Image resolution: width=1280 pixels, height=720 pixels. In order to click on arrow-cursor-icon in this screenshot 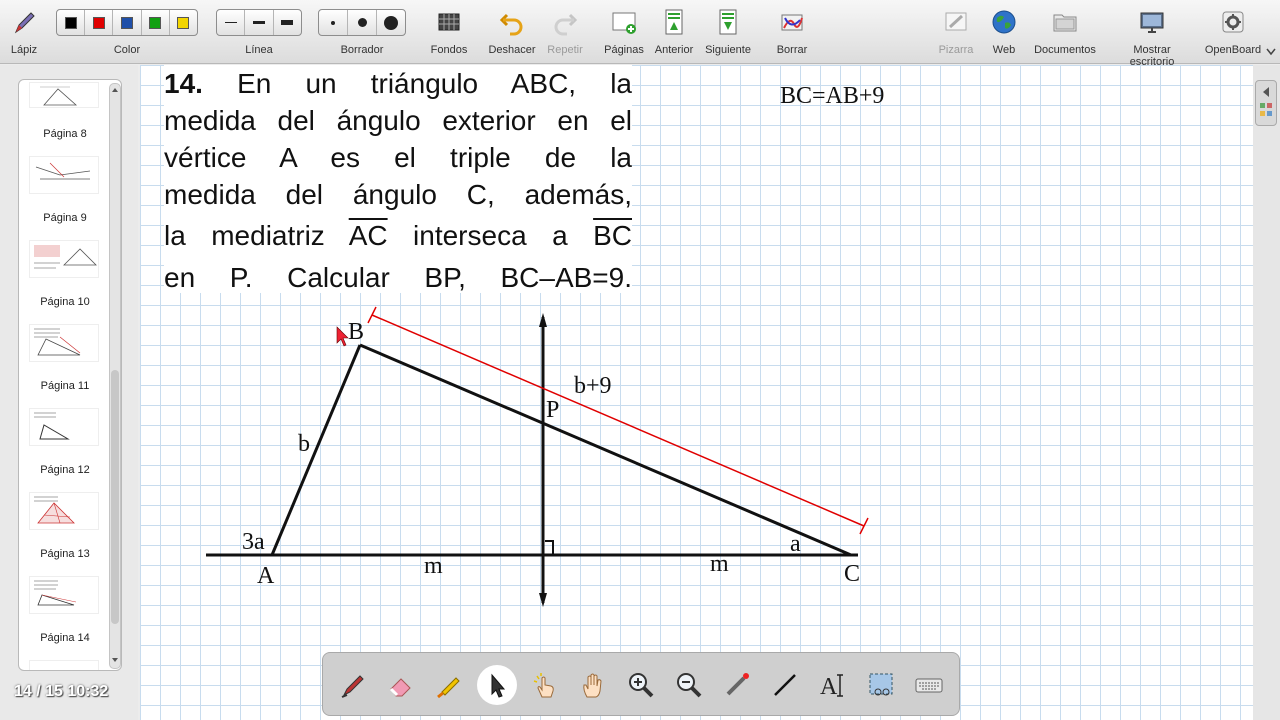, I will do `click(498, 685)`.